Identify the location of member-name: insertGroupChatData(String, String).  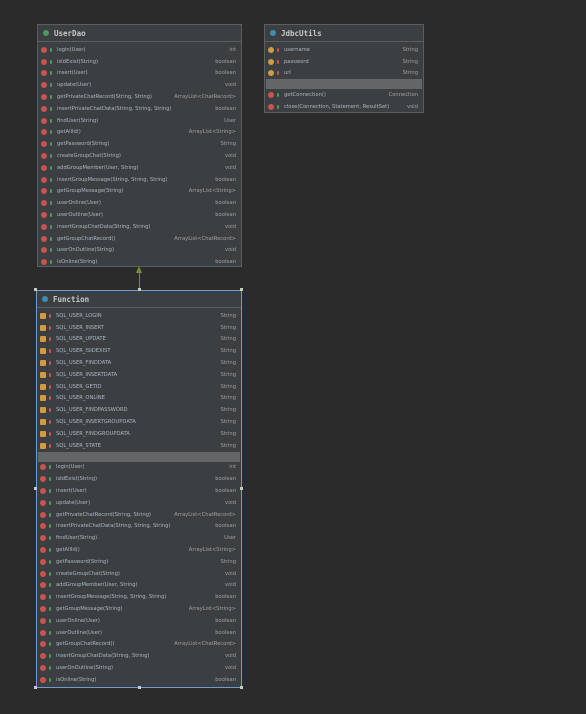
(103, 656).